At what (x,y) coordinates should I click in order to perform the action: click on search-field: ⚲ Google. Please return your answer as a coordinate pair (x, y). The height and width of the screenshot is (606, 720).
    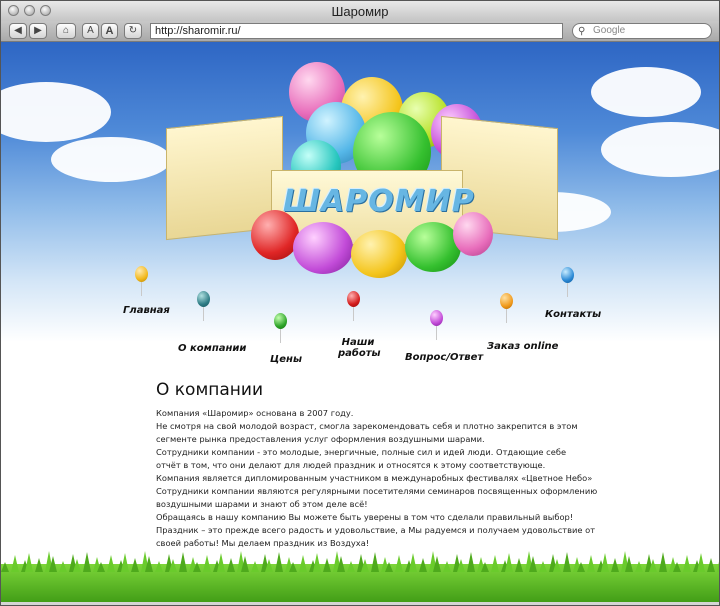
    Looking at the image, I should click on (642, 31).